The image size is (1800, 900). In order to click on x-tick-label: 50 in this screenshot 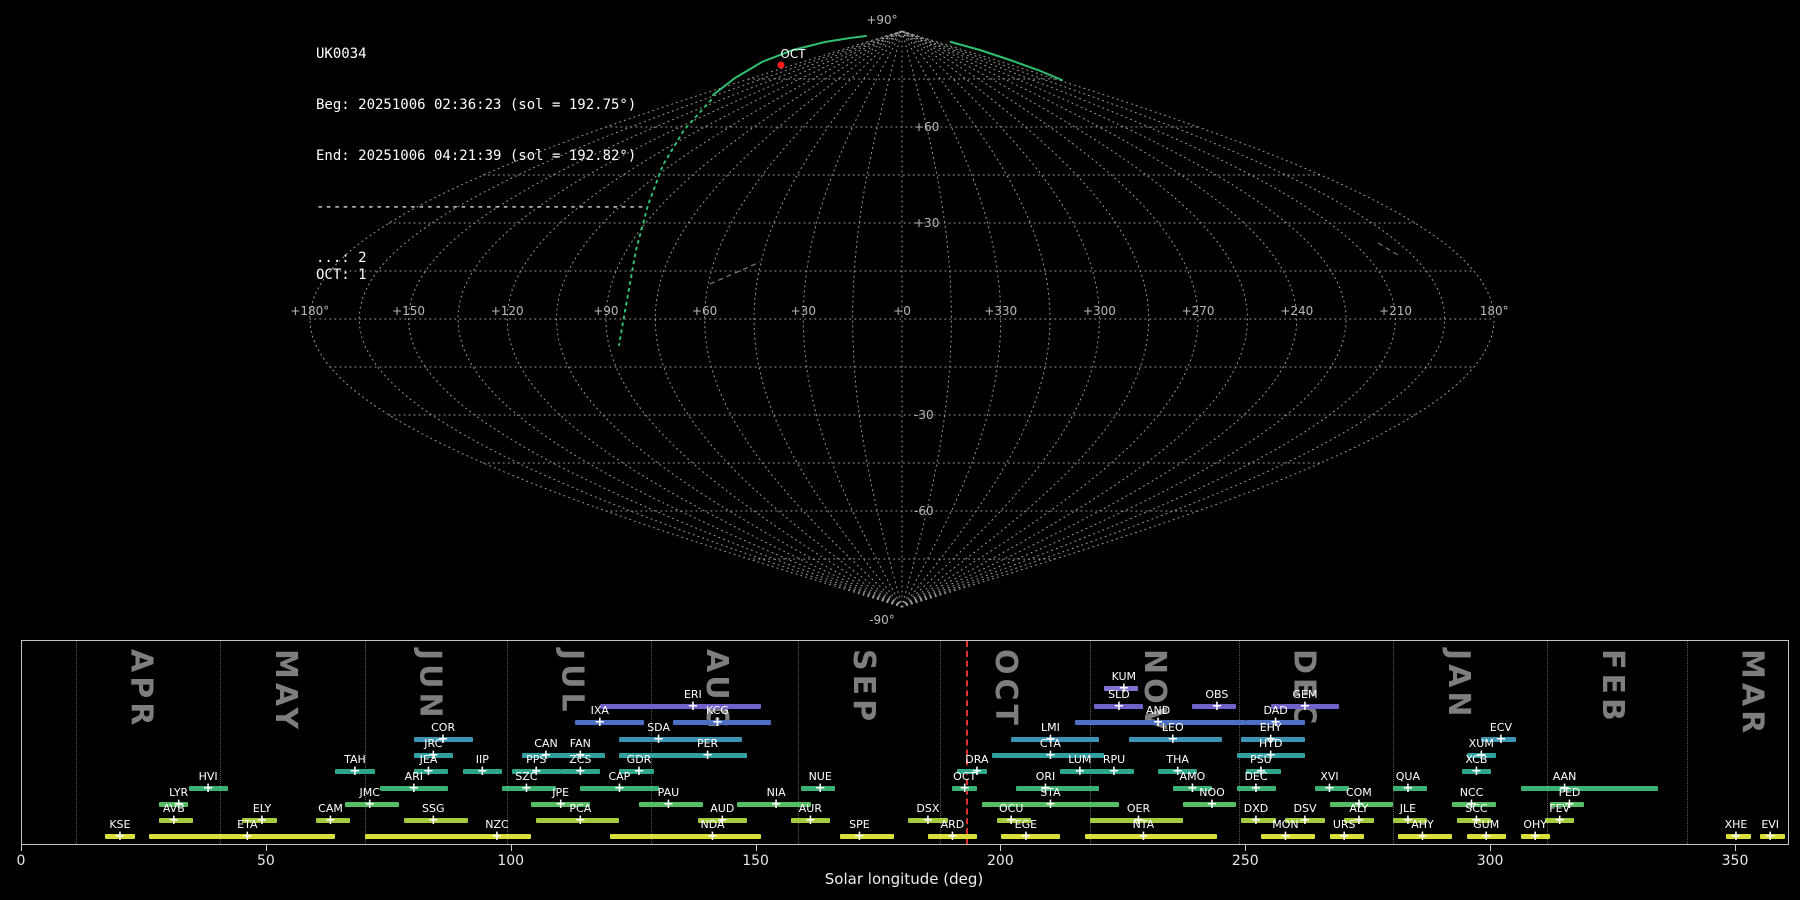, I will do `click(265, 861)`.